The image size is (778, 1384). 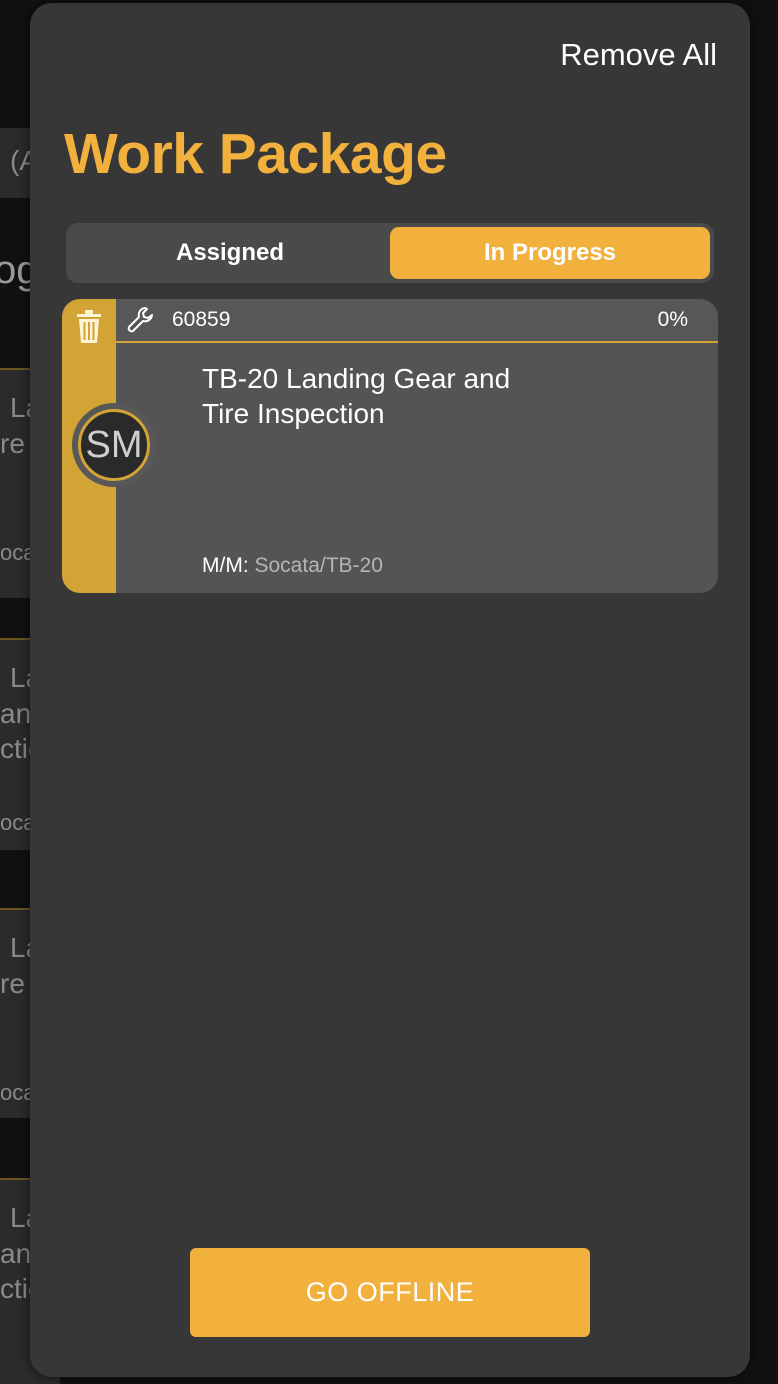 I want to click on status-segmented-control: Assigned In Progress, so click(x=390, y=253).